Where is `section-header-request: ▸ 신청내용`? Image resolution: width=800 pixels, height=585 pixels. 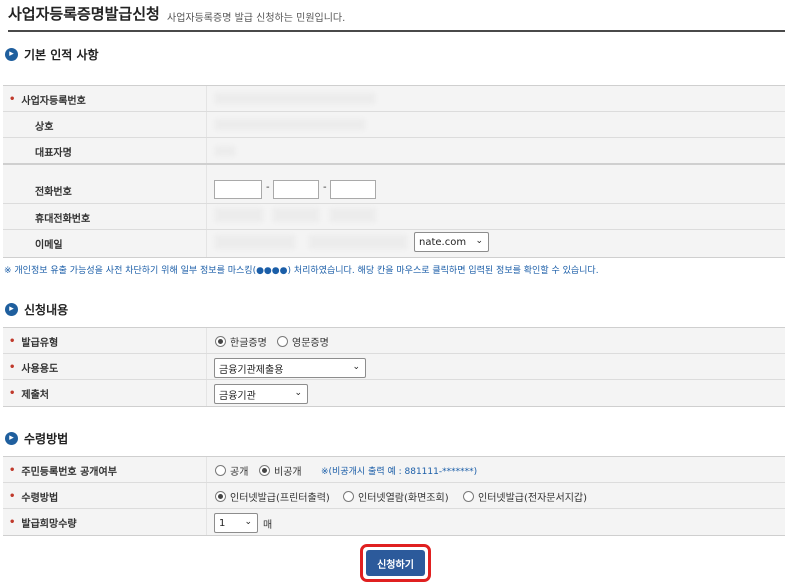
section-header-request: ▸ 신청내용 is located at coordinates (36, 309).